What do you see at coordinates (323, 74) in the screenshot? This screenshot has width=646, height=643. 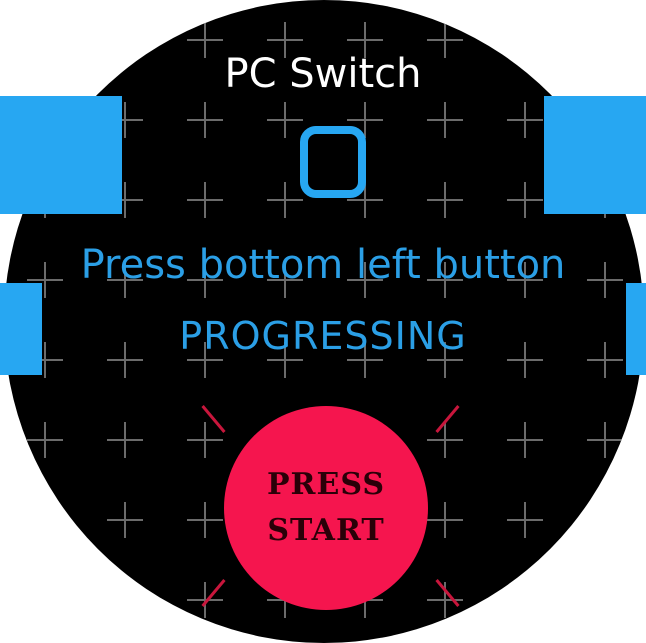 I see `app-title: PC Switch` at bounding box center [323, 74].